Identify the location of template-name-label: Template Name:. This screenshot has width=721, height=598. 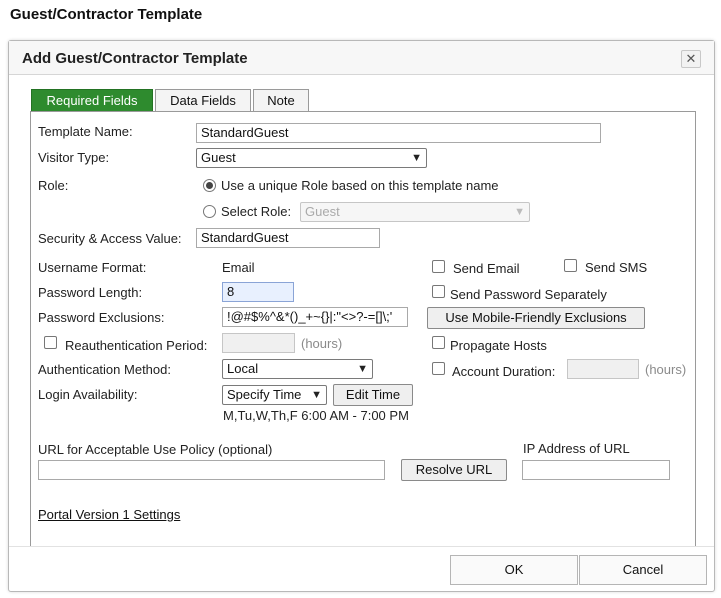
(85, 131).